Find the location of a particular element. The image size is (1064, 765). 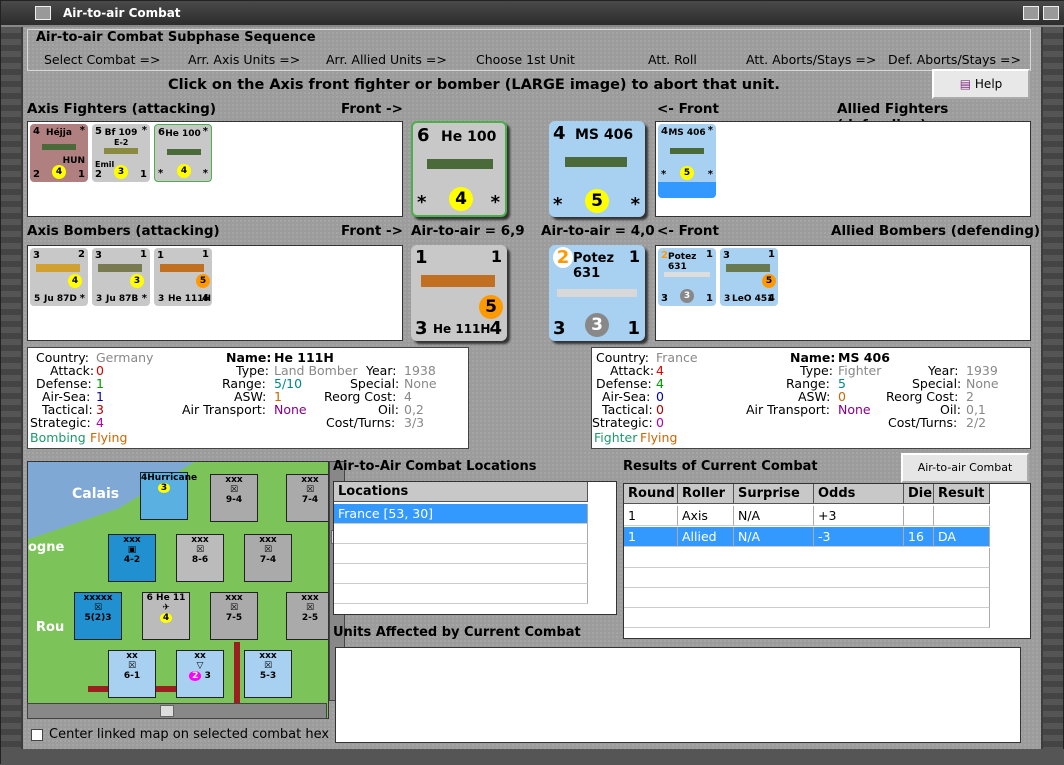

menu-icon is located at coordinates (43, 13).